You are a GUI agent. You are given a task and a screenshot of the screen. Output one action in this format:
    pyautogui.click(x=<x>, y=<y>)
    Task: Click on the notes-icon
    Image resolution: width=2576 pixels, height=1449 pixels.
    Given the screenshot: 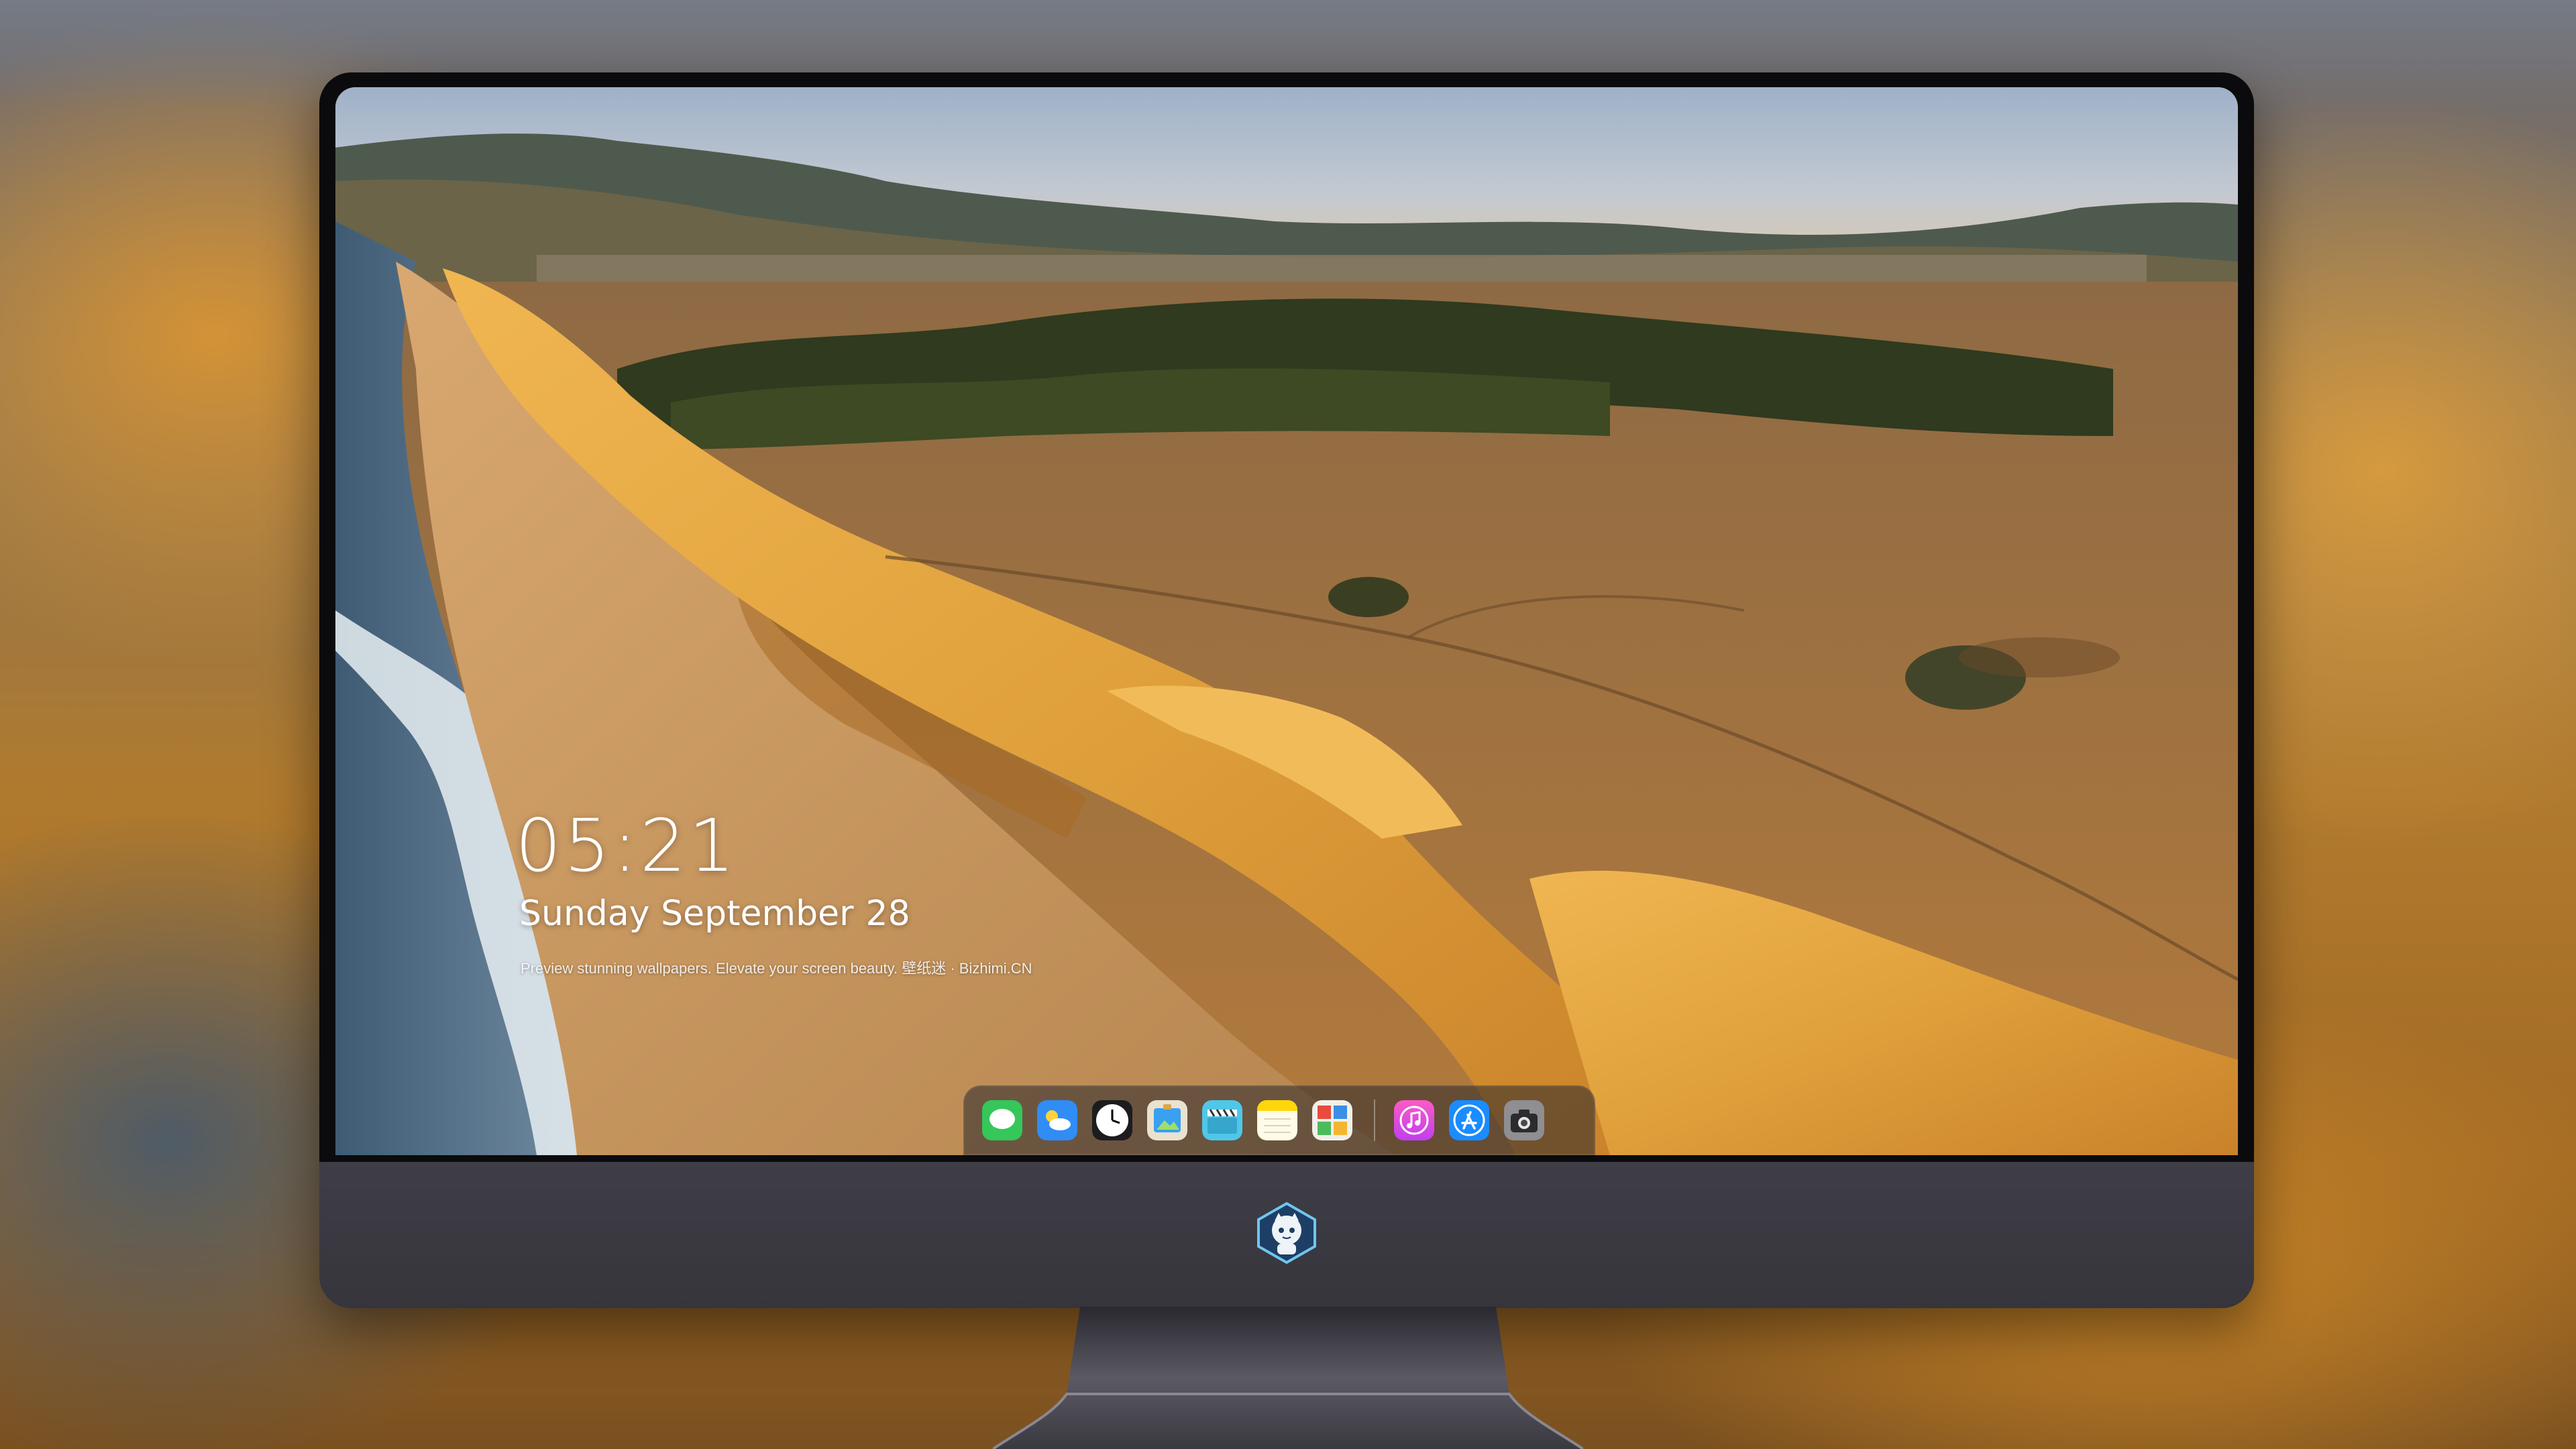 What is the action you would take?
    pyautogui.click(x=1277, y=1120)
    